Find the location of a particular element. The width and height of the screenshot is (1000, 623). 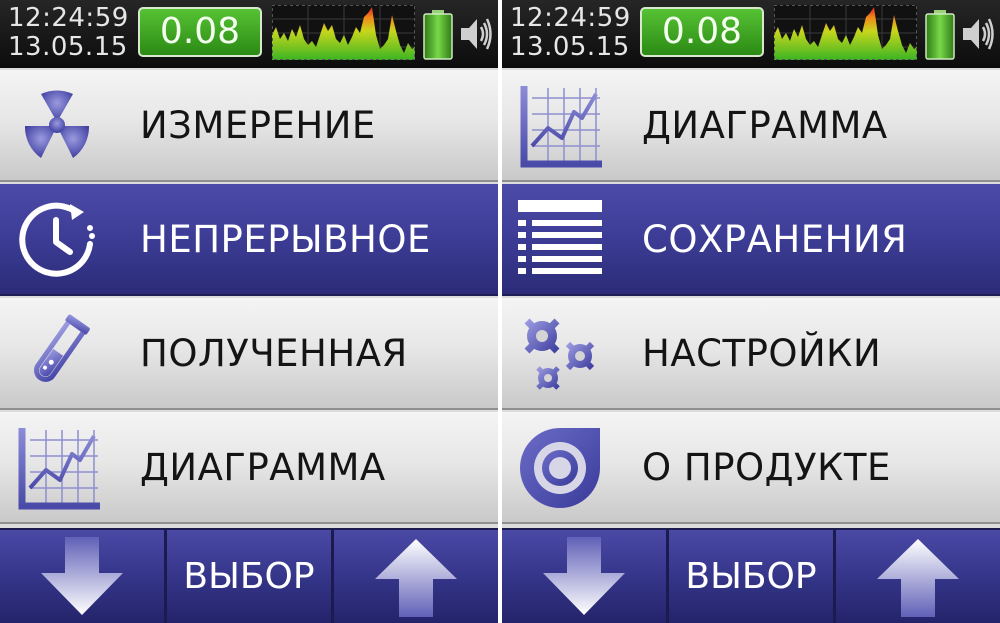

timer-icon is located at coordinates (57, 240).